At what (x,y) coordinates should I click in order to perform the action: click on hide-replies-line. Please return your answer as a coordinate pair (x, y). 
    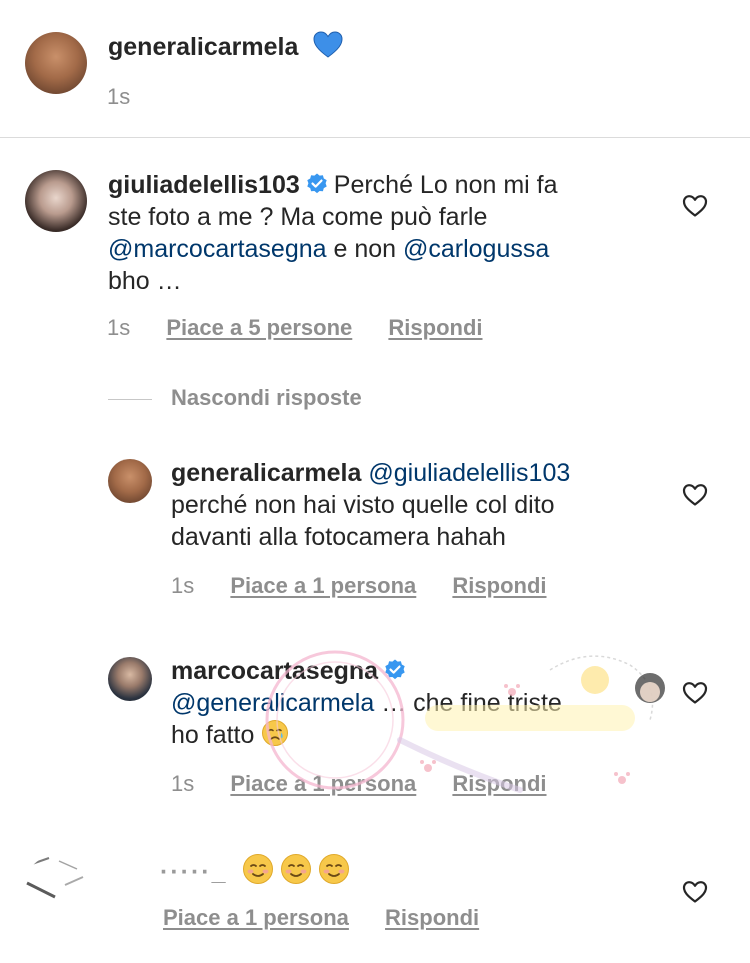
    Looking at the image, I should click on (130, 399).